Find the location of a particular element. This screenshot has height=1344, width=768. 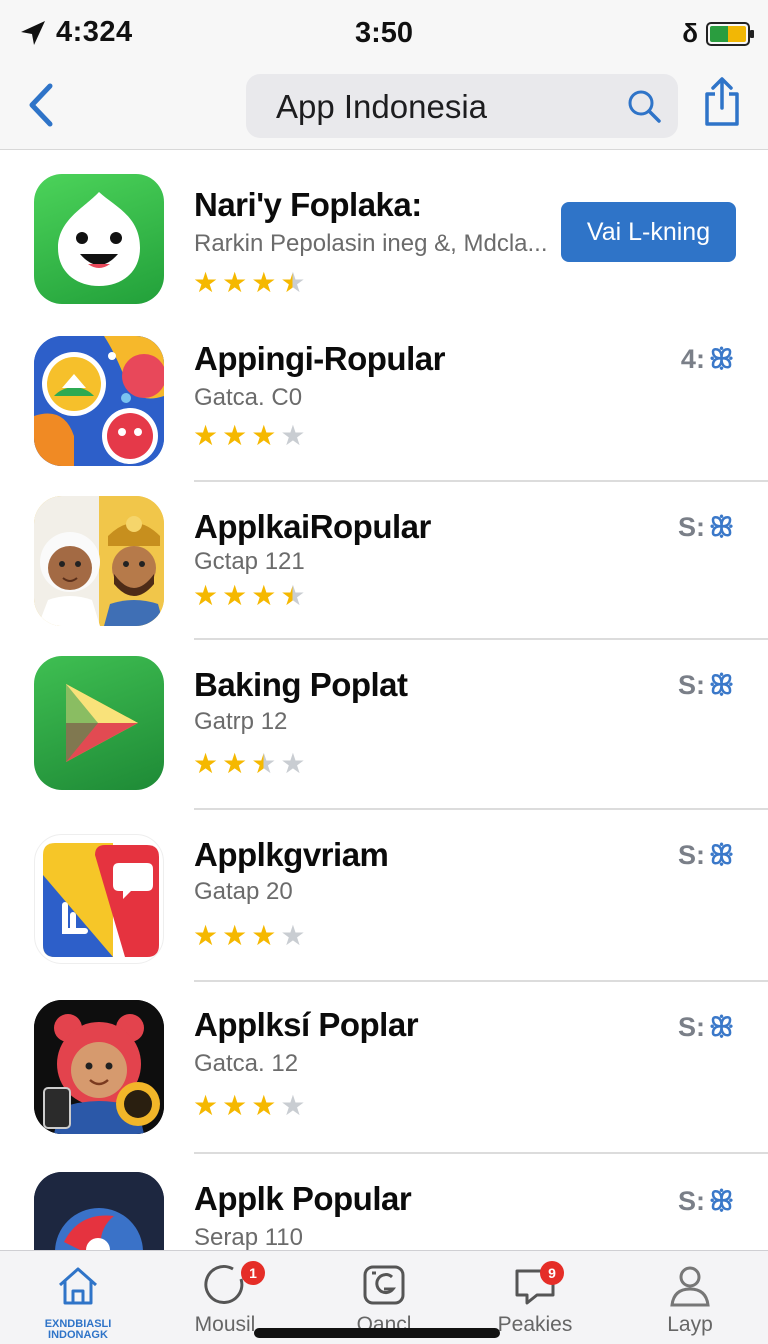

app-subtitle: Gatca. C0 is located at coordinates (248, 397).